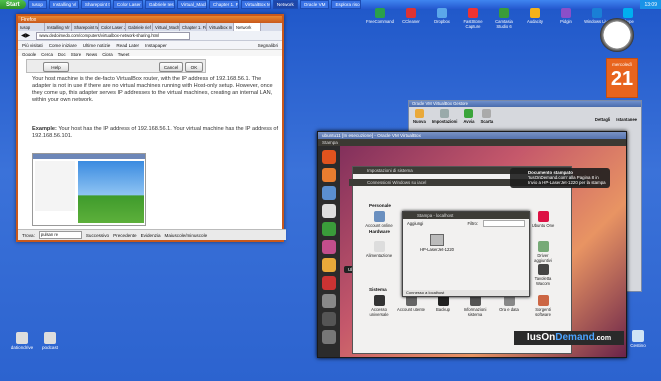 This screenshot has height=381, width=661. I want to click on bookmark-item: Read Later, so click(127, 45).